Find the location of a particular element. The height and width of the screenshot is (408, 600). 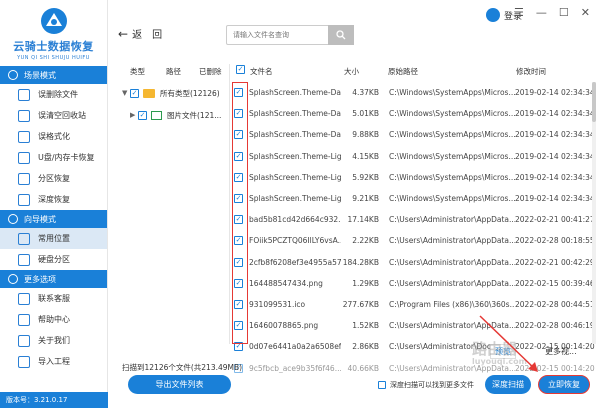

file-size: 4.37KB is located at coordinates (365, 93).